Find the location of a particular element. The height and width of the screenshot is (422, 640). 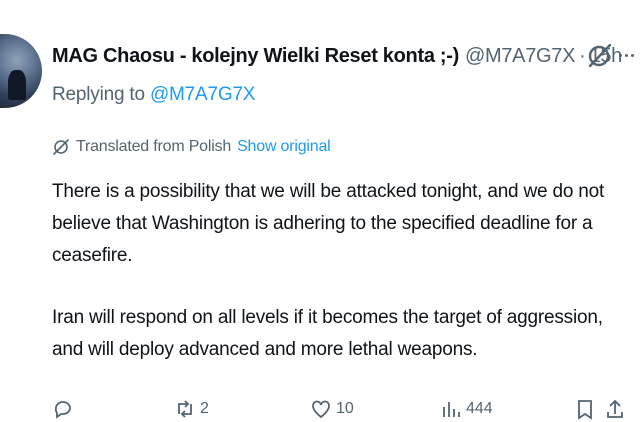

translation-bar: Translated from Polish Show original is located at coordinates (191, 147).